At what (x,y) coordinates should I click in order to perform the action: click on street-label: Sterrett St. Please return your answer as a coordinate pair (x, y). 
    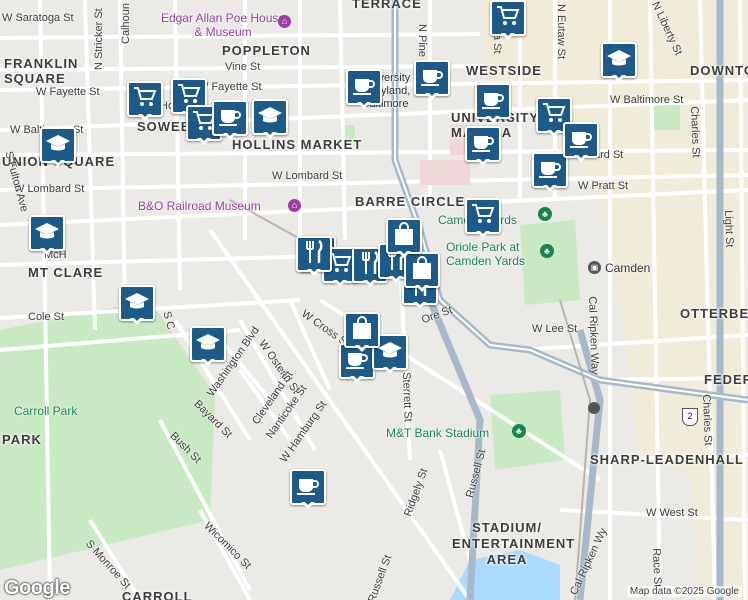
    Looking at the image, I should click on (407, 397).